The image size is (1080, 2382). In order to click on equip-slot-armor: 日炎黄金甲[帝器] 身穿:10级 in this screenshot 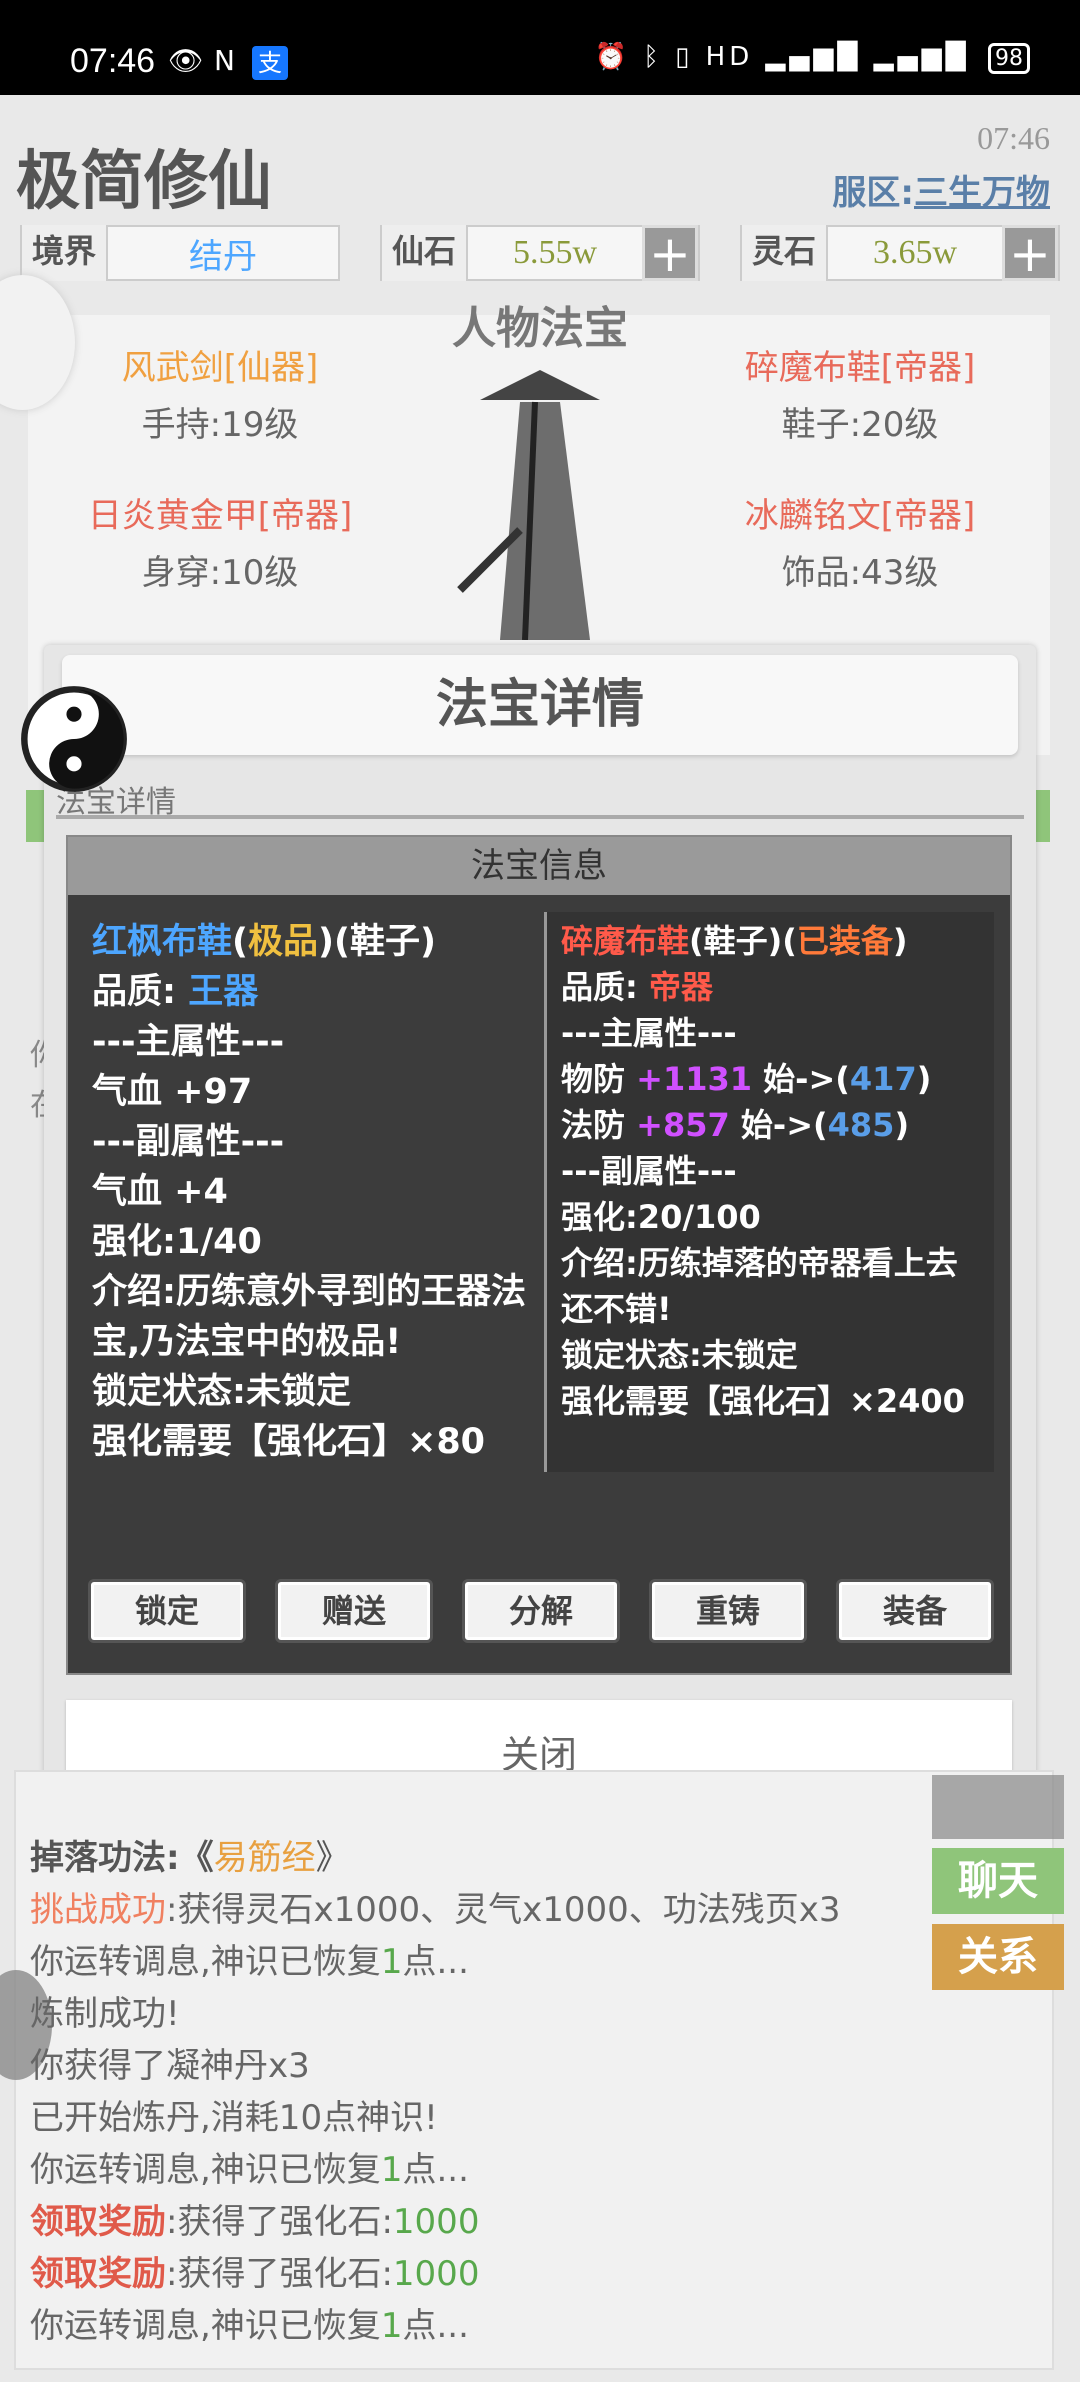, I will do `click(220, 541)`.